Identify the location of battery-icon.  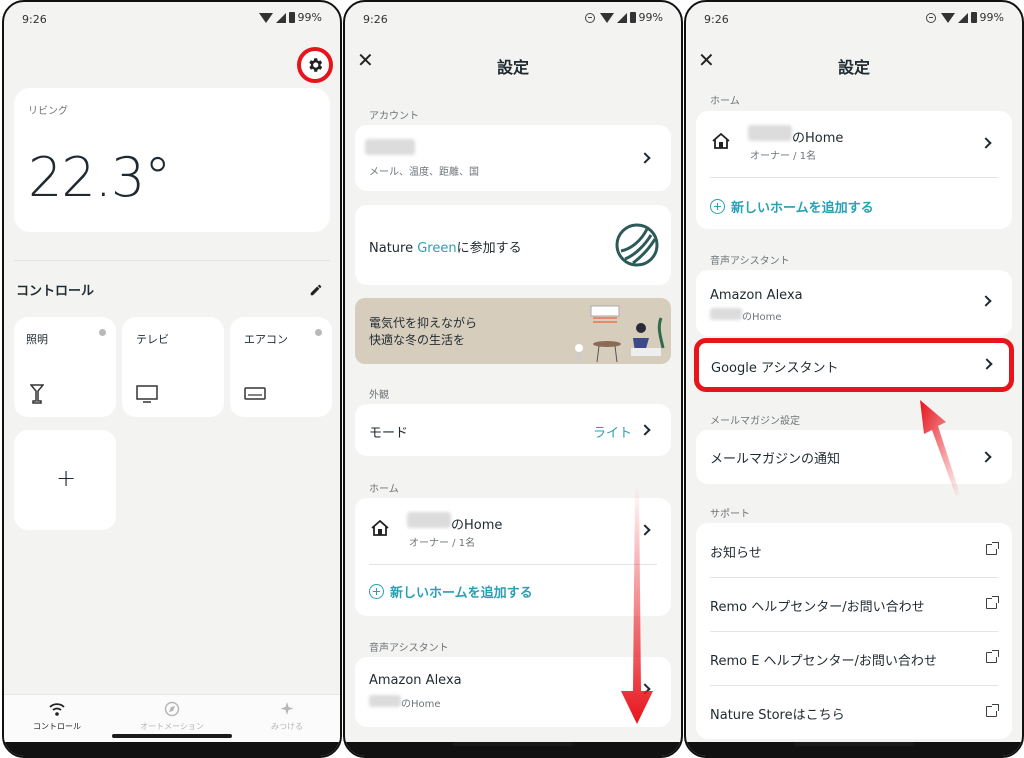
(291, 17).